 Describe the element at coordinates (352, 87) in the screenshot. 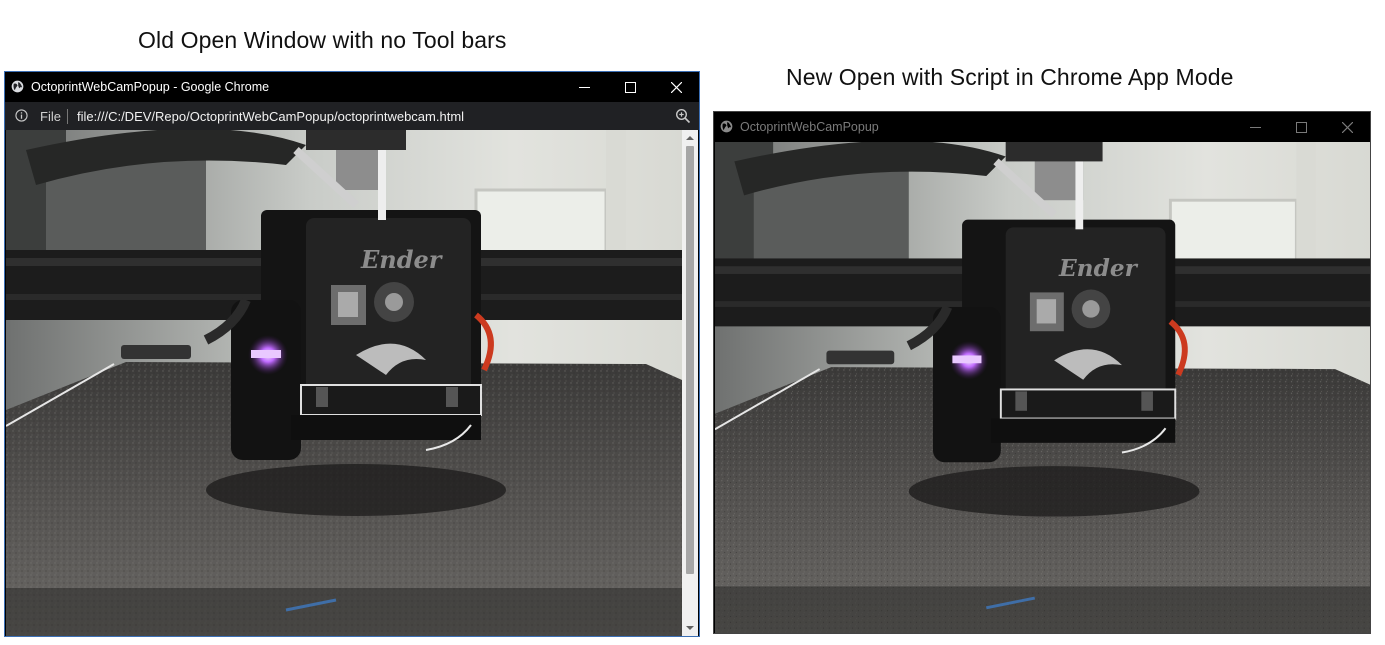

I see `title-bar: OctoprintWebCamPopup - Google Chrome` at that location.